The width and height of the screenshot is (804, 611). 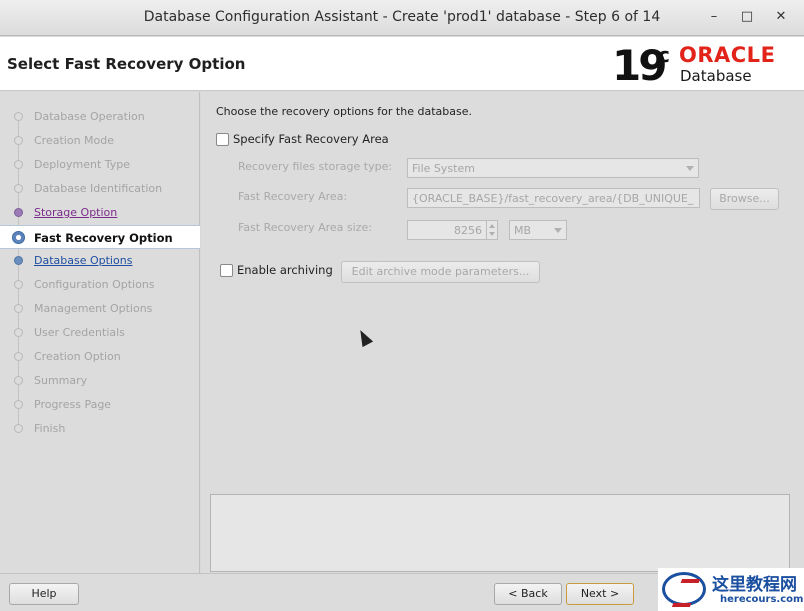 I want to click on nav-step-database-operation: Database Operation, so click(x=100, y=117).